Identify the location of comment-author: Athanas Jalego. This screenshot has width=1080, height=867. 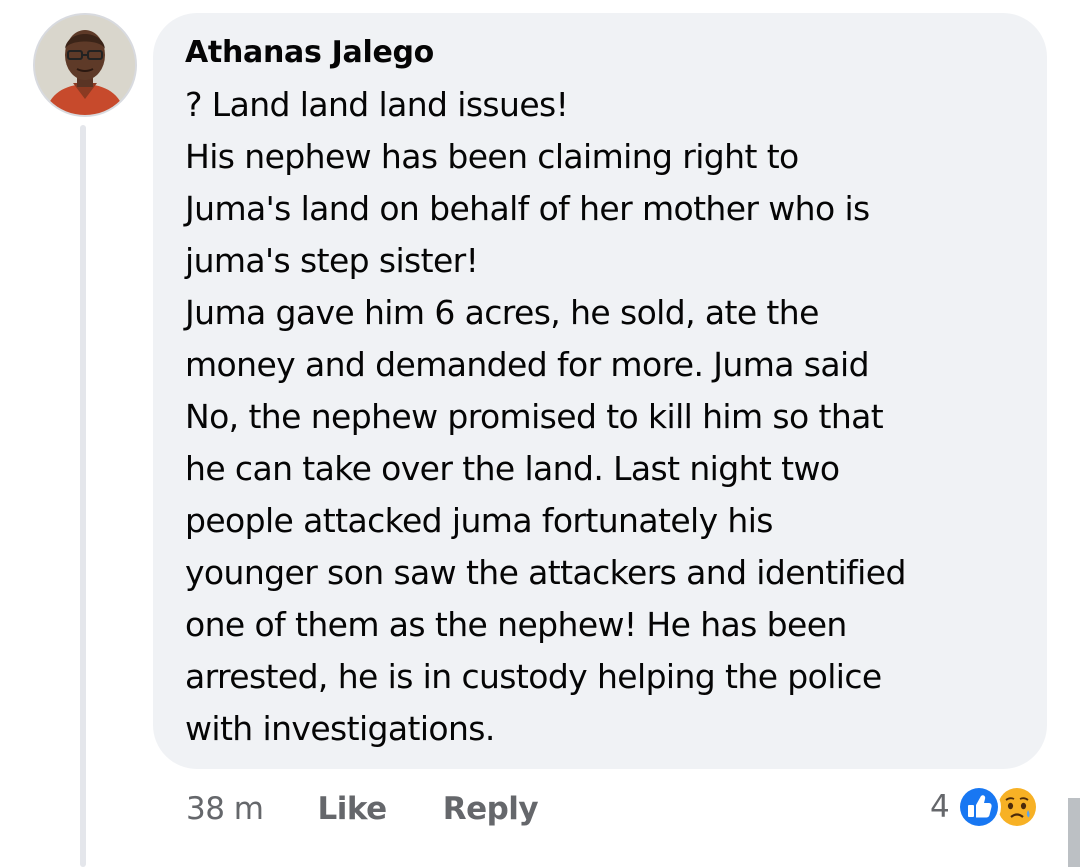
(606, 53).